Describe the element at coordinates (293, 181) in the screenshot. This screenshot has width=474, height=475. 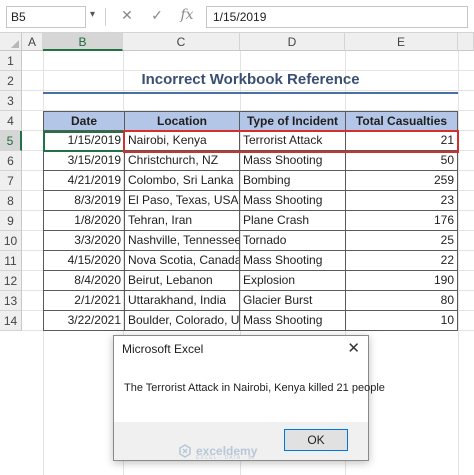
I see `cell-type: Bombing` at that location.